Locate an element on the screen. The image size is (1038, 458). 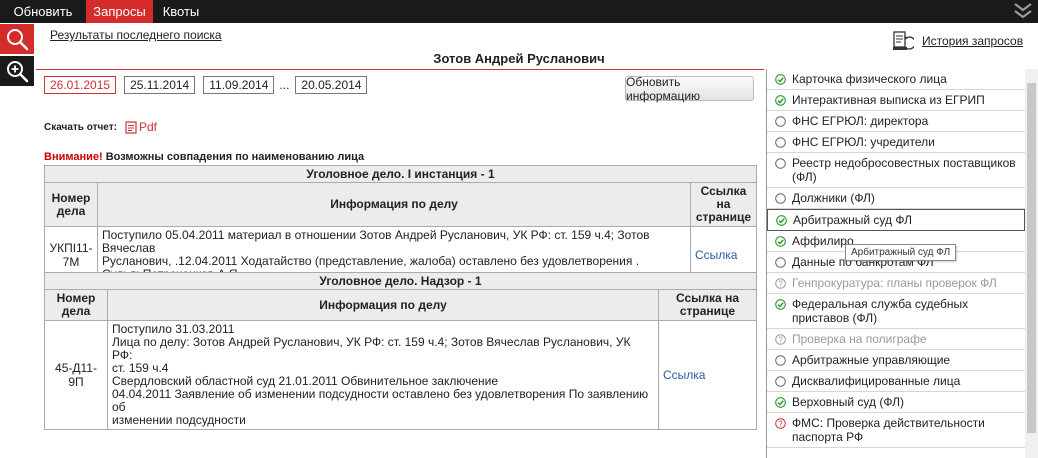
last-search-results-link: Результаты последнего поиска is located at coordinates (136, 35).